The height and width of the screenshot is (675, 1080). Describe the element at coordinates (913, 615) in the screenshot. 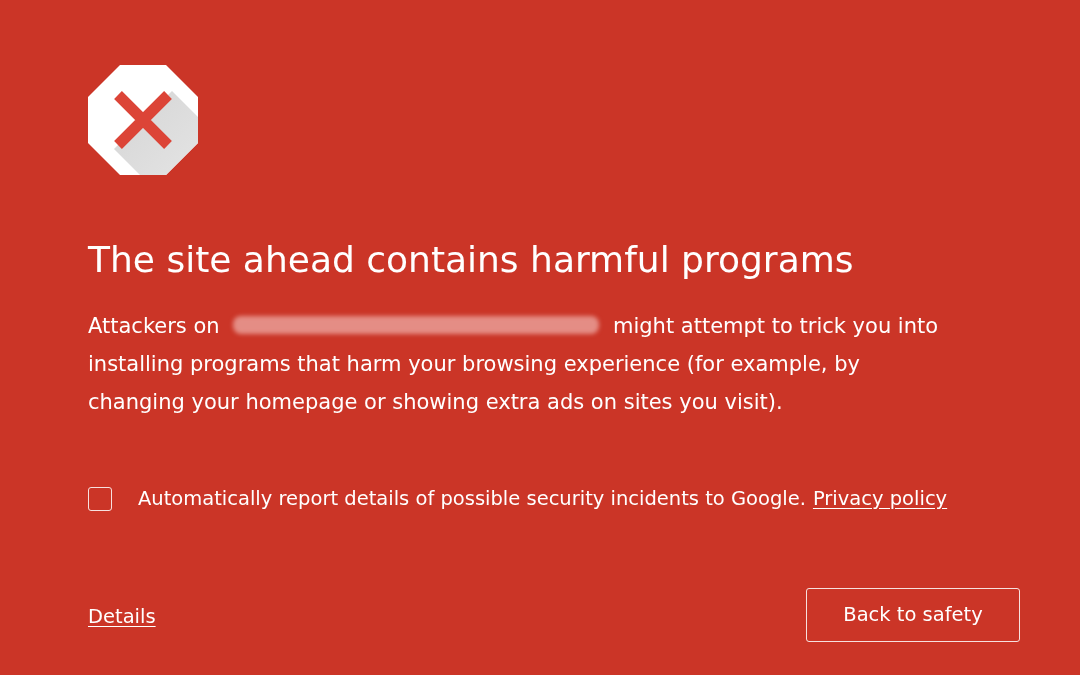

I see `back-to-safety-button: Back to safety` at that location.